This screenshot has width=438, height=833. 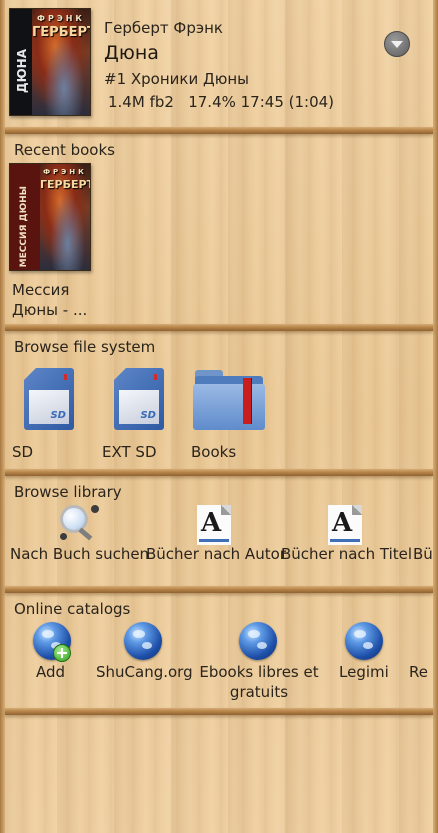 What do you see at coordinates (216, 554) in the screenshot?
I see `library-item-label: Bücher nach Autor` at bounding box center [216, 554].